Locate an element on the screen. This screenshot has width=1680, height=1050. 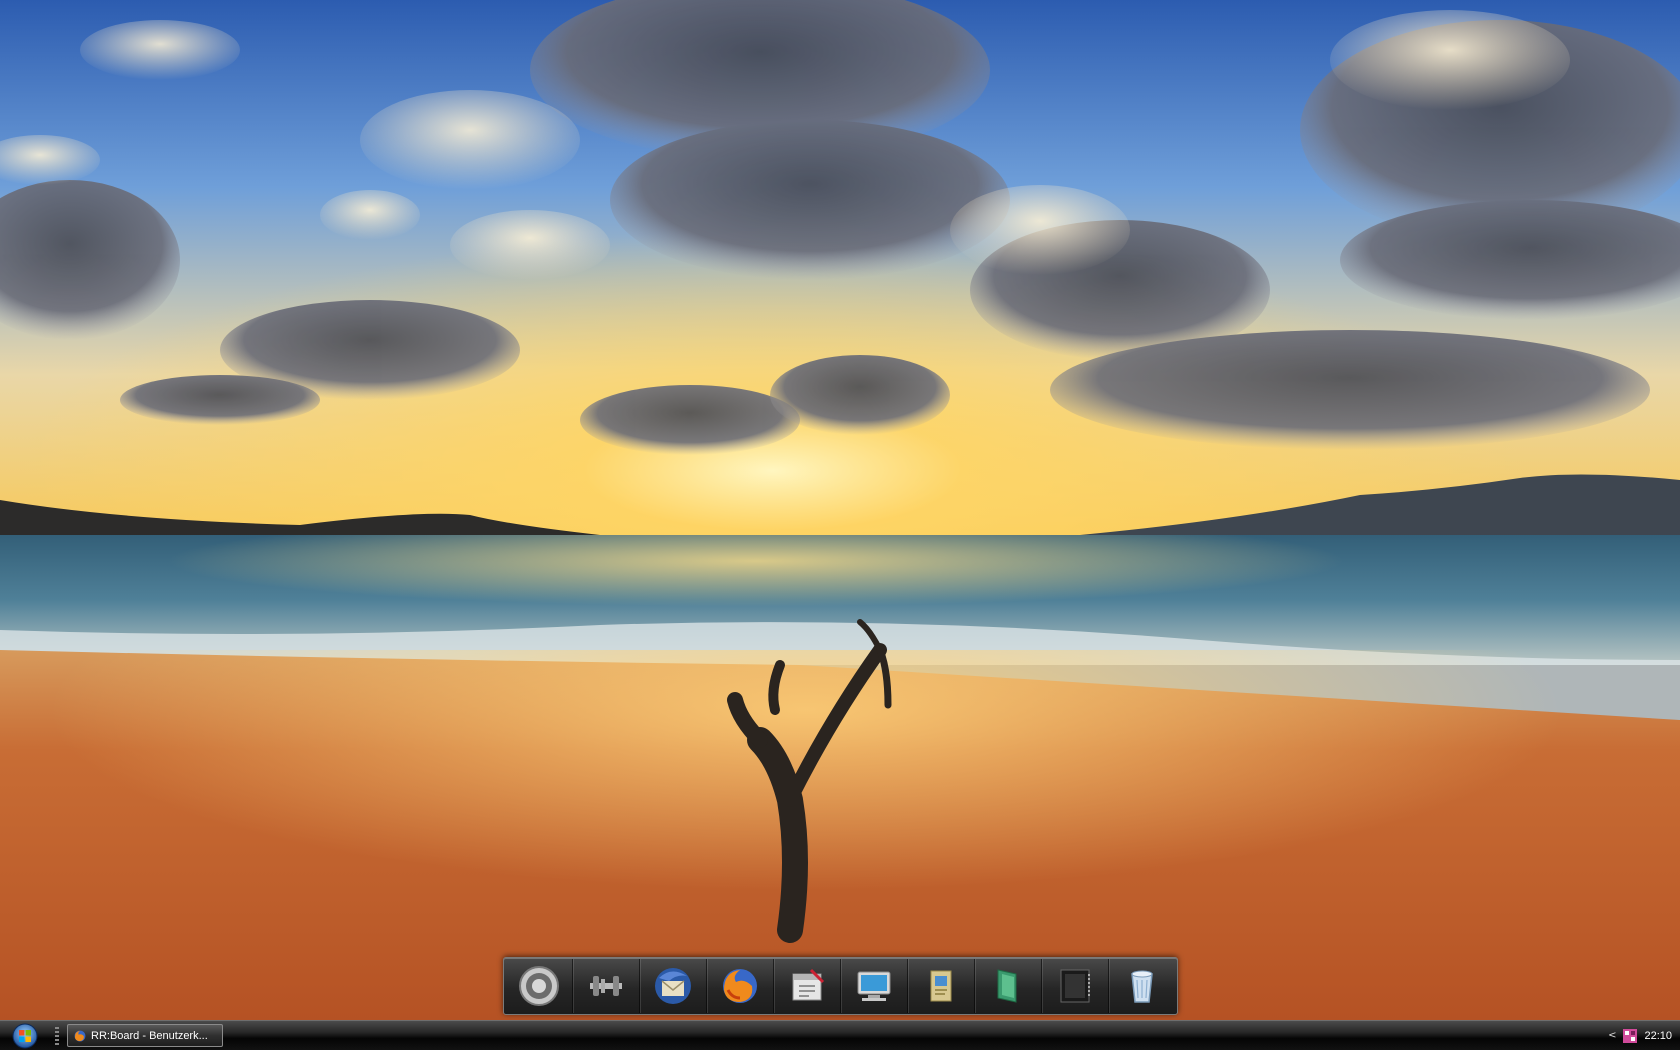
start-button is located at coordinates (25, 1036).